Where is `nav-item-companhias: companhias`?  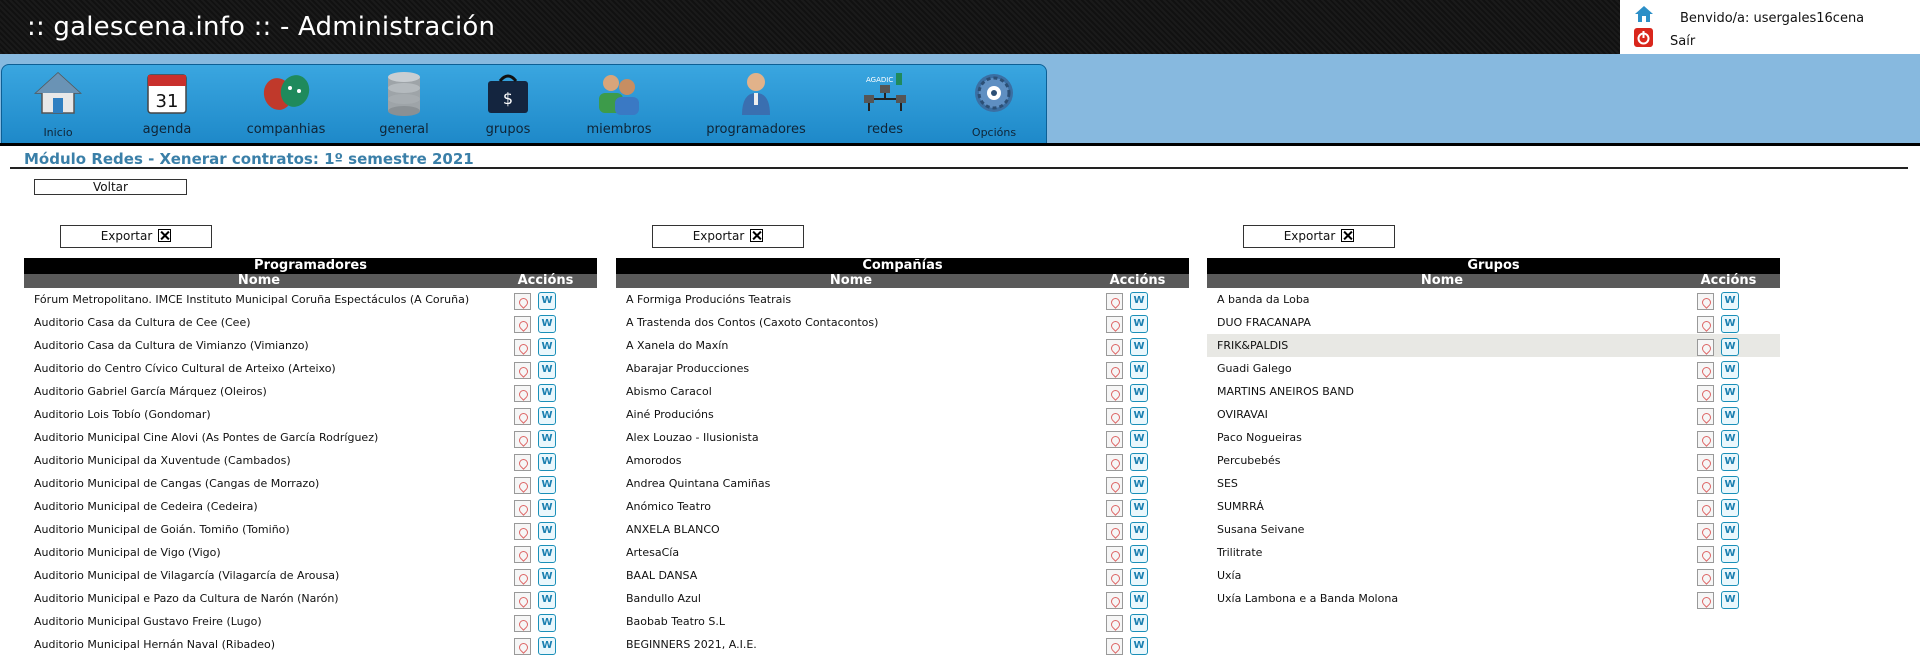
nav-item-companhias: companhias is located at coordinates (286, 105).